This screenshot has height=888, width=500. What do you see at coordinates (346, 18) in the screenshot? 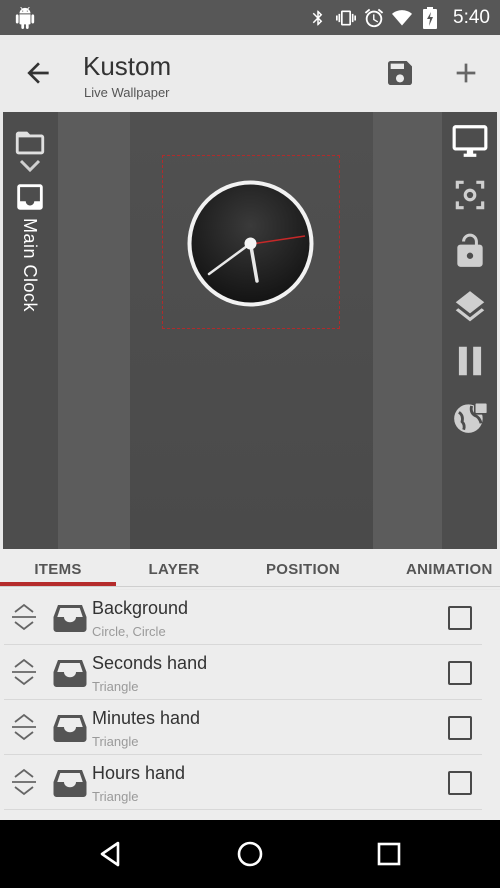
I see `vibrate-icon` at bounding box center [346, 18].